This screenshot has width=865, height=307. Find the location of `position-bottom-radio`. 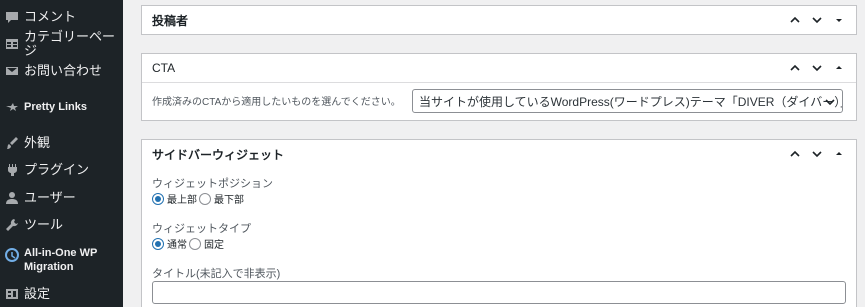

position-bottom-radio is located at coordinates (205, 198).